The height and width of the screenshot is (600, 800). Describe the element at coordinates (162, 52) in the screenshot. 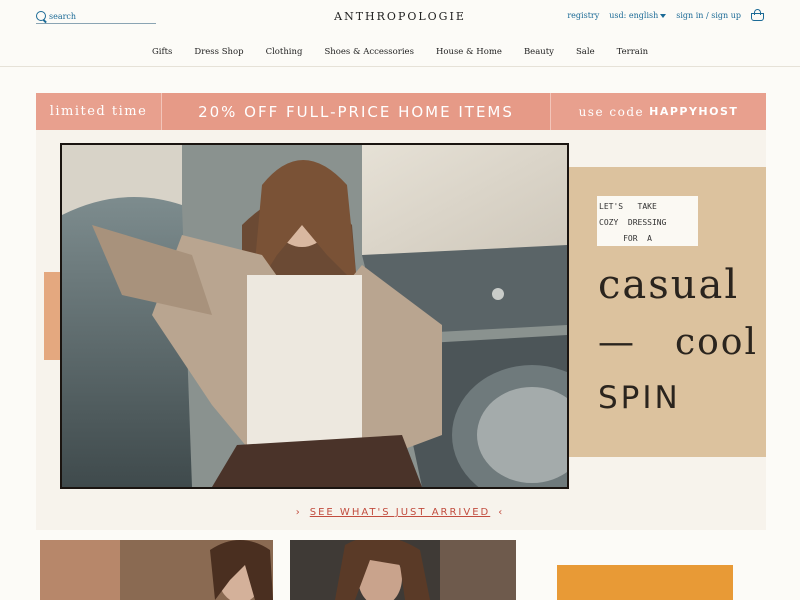

I see `nav-item-gifts: Gifts` at that location.